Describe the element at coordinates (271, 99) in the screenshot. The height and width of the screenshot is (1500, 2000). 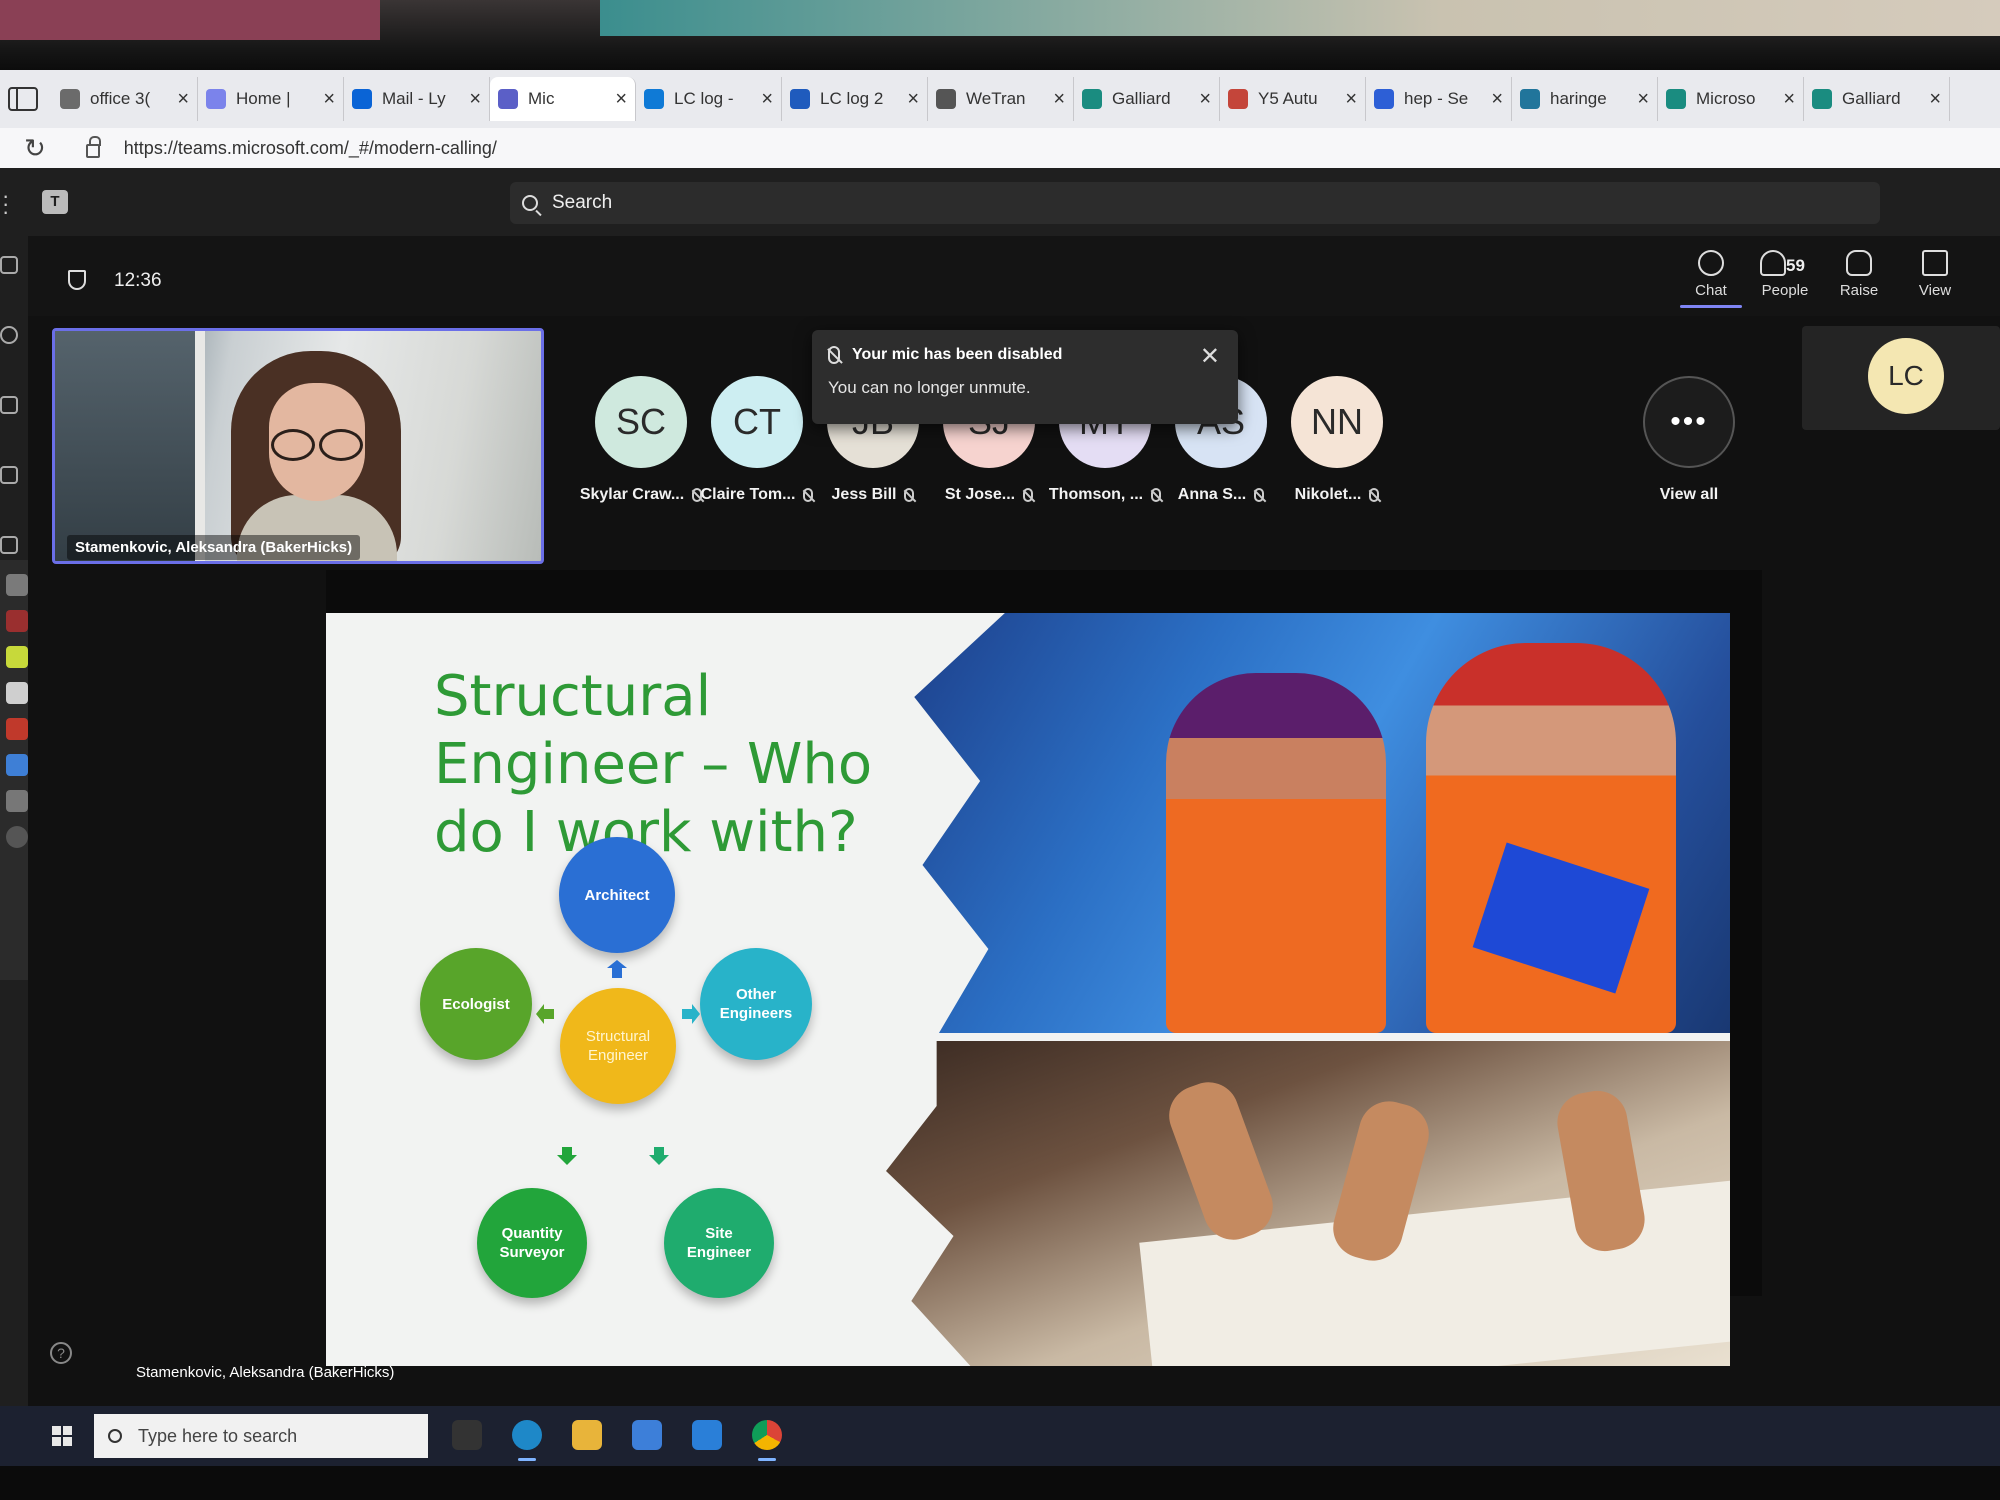
I see `browser-tab: Home | ×` at that location.